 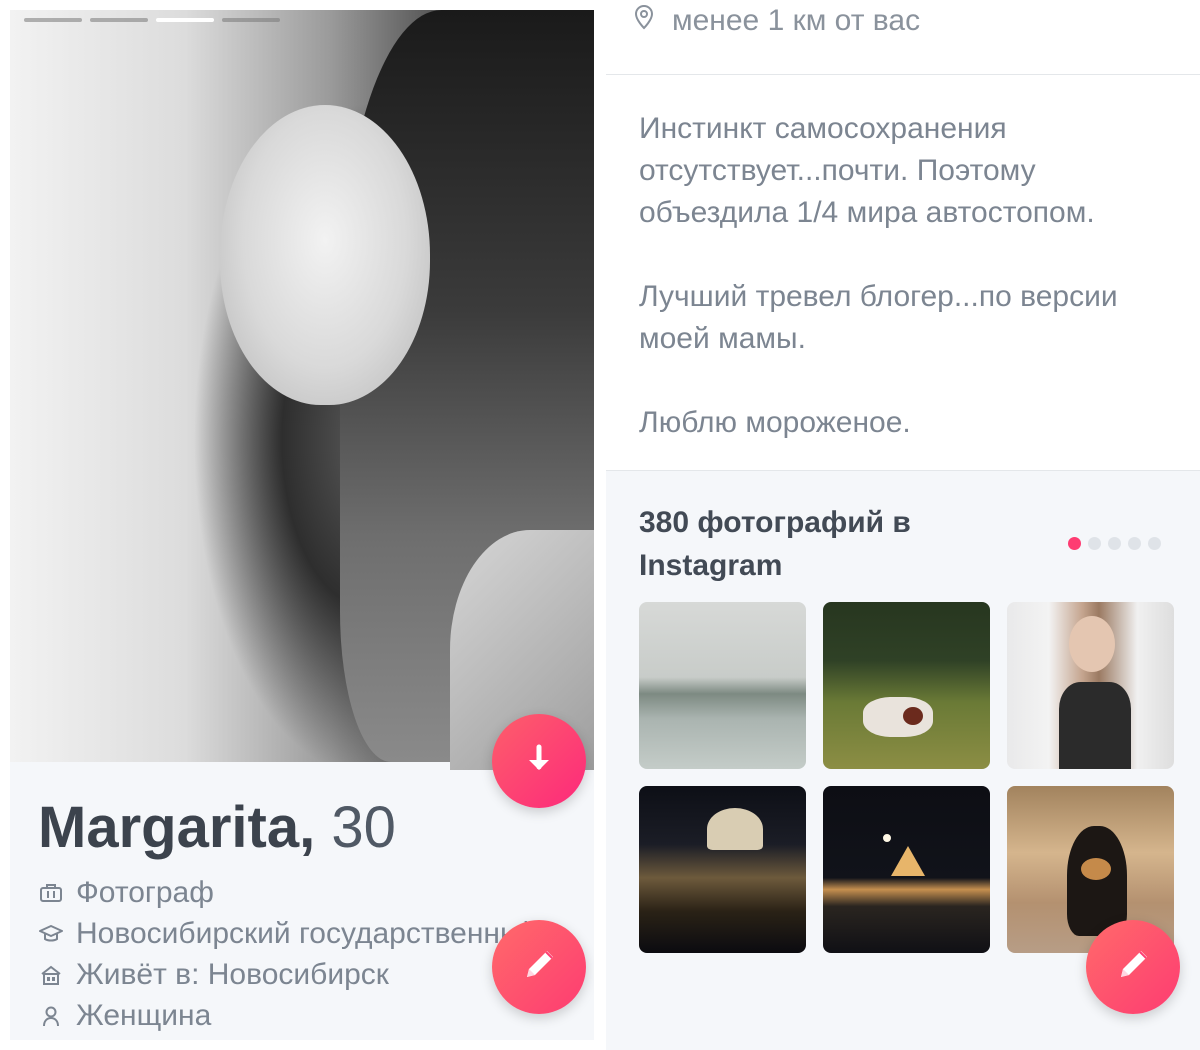 I want to click on bio-paragraph: Люблю мороженое., so click(x=775, y=422).